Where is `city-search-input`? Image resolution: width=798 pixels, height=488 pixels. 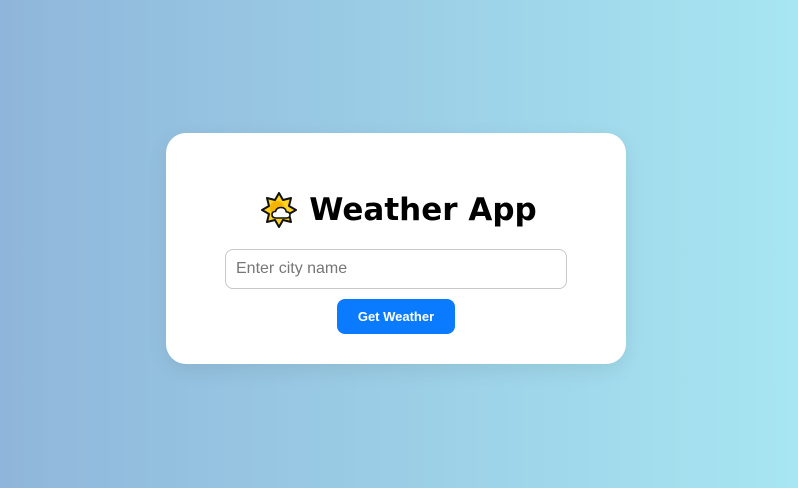 city-search-input is located at coordinates (396, 269).